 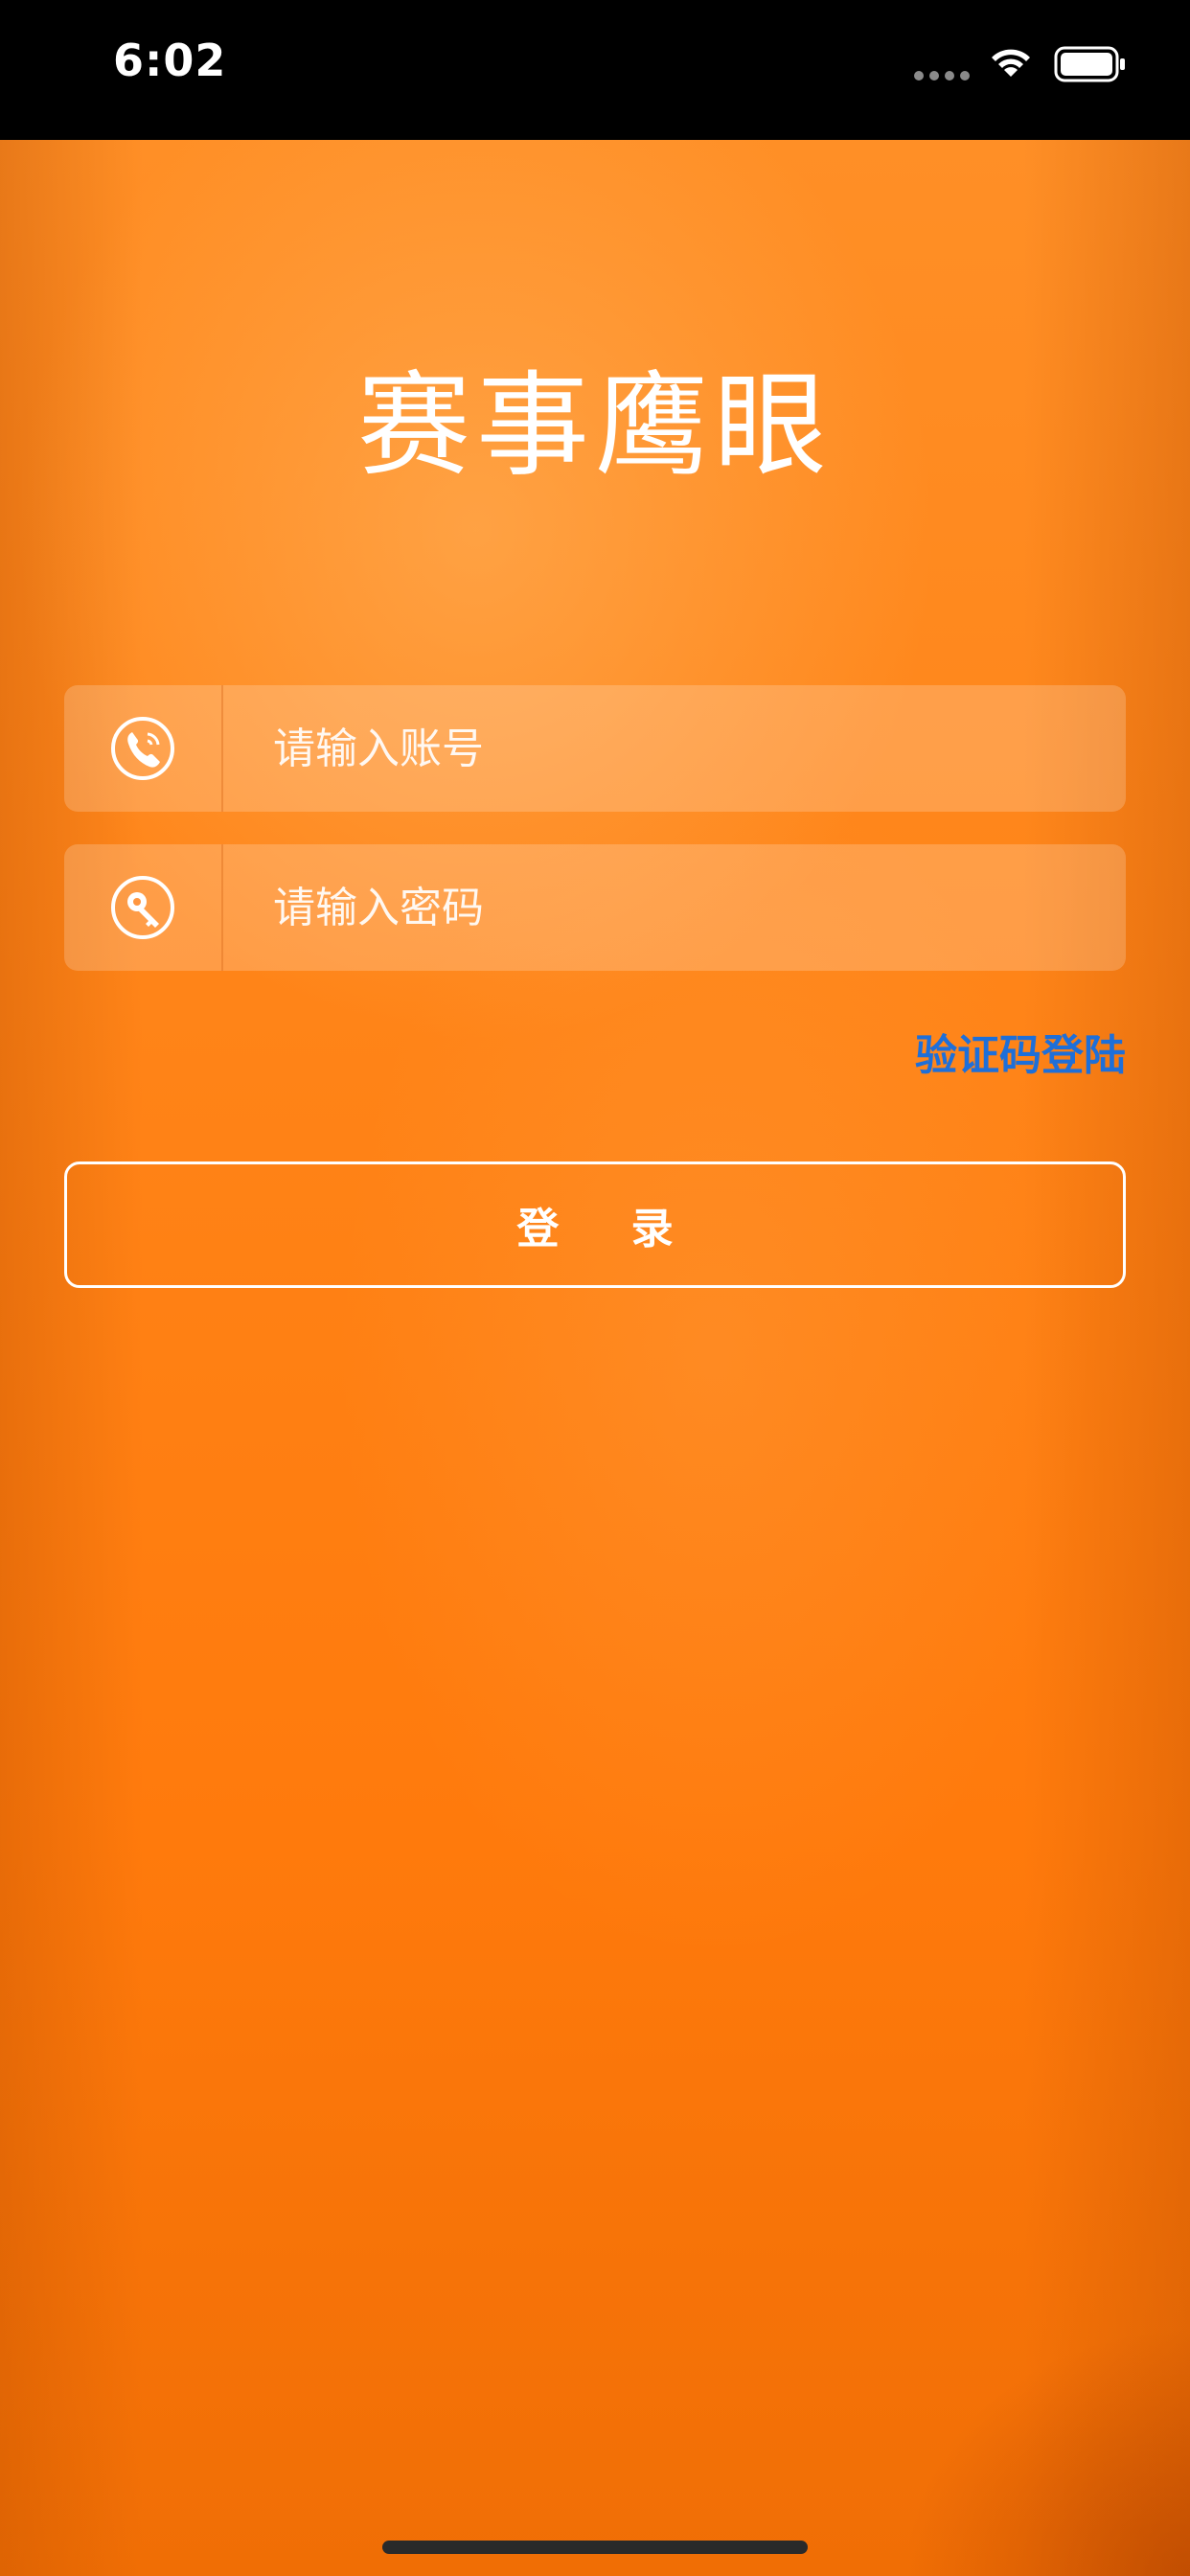 I want to click on app-title: 赛事鹰眼, so click(x=594, y=425).